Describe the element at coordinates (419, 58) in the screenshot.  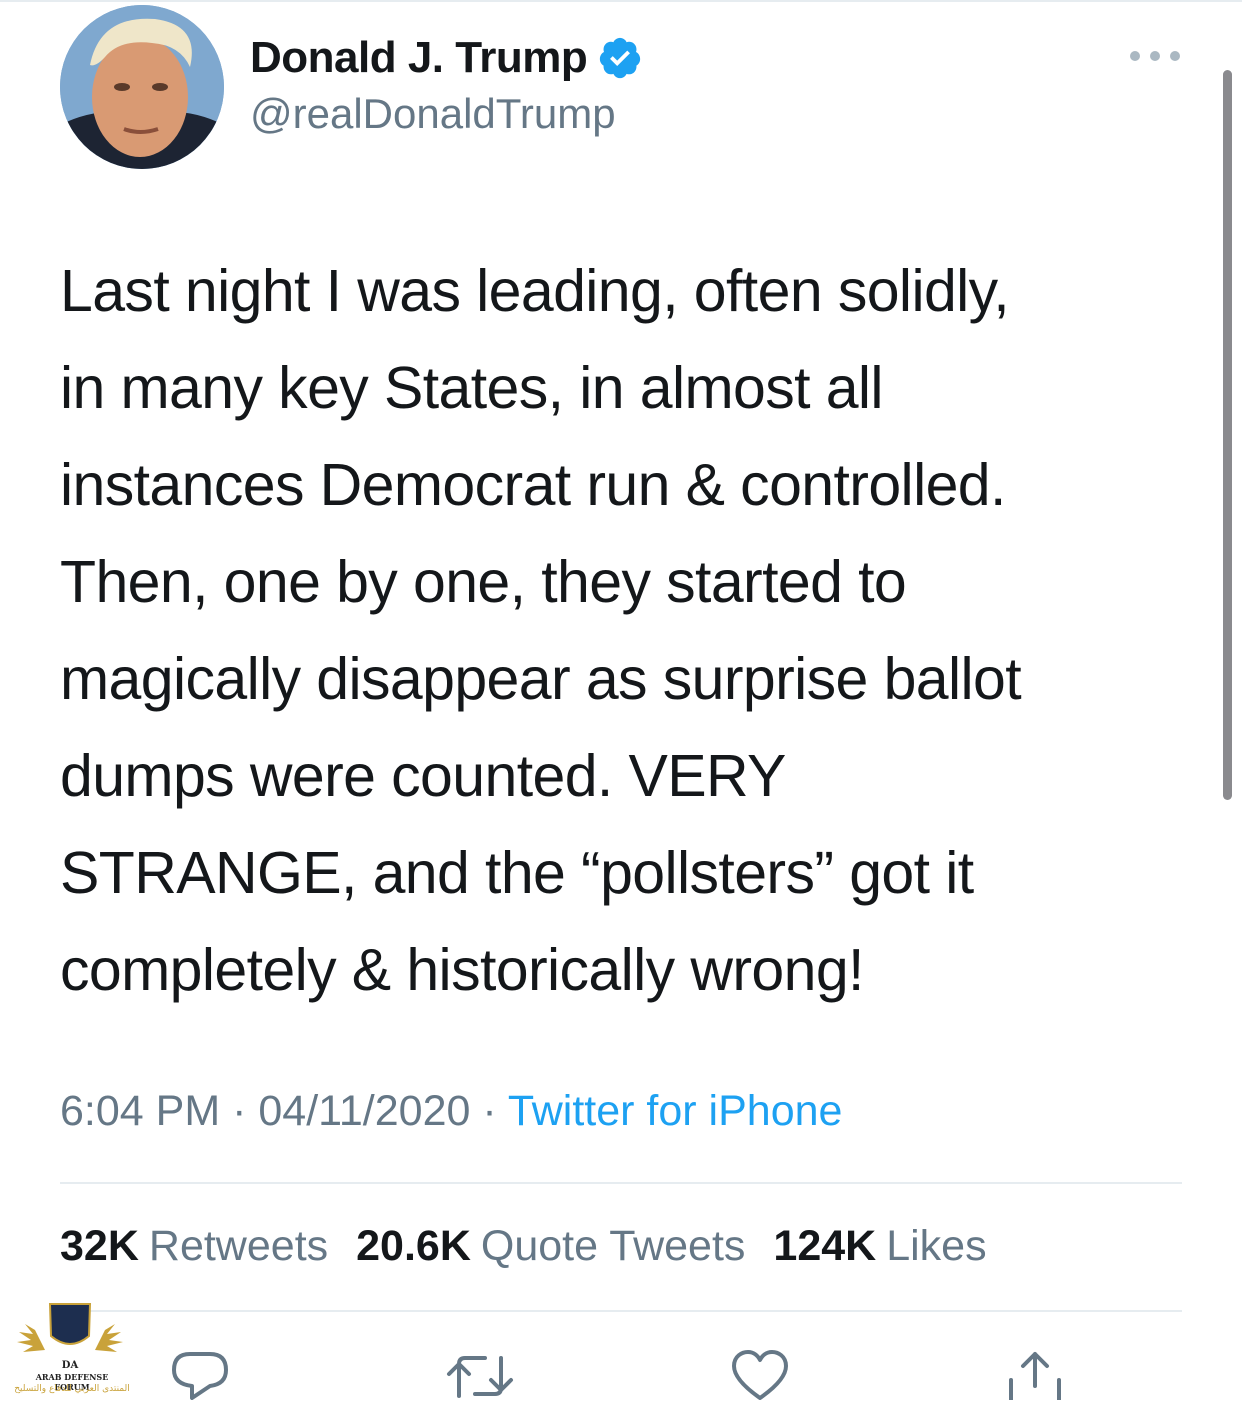
I see `display-name: Donald J. Trump` at that location.